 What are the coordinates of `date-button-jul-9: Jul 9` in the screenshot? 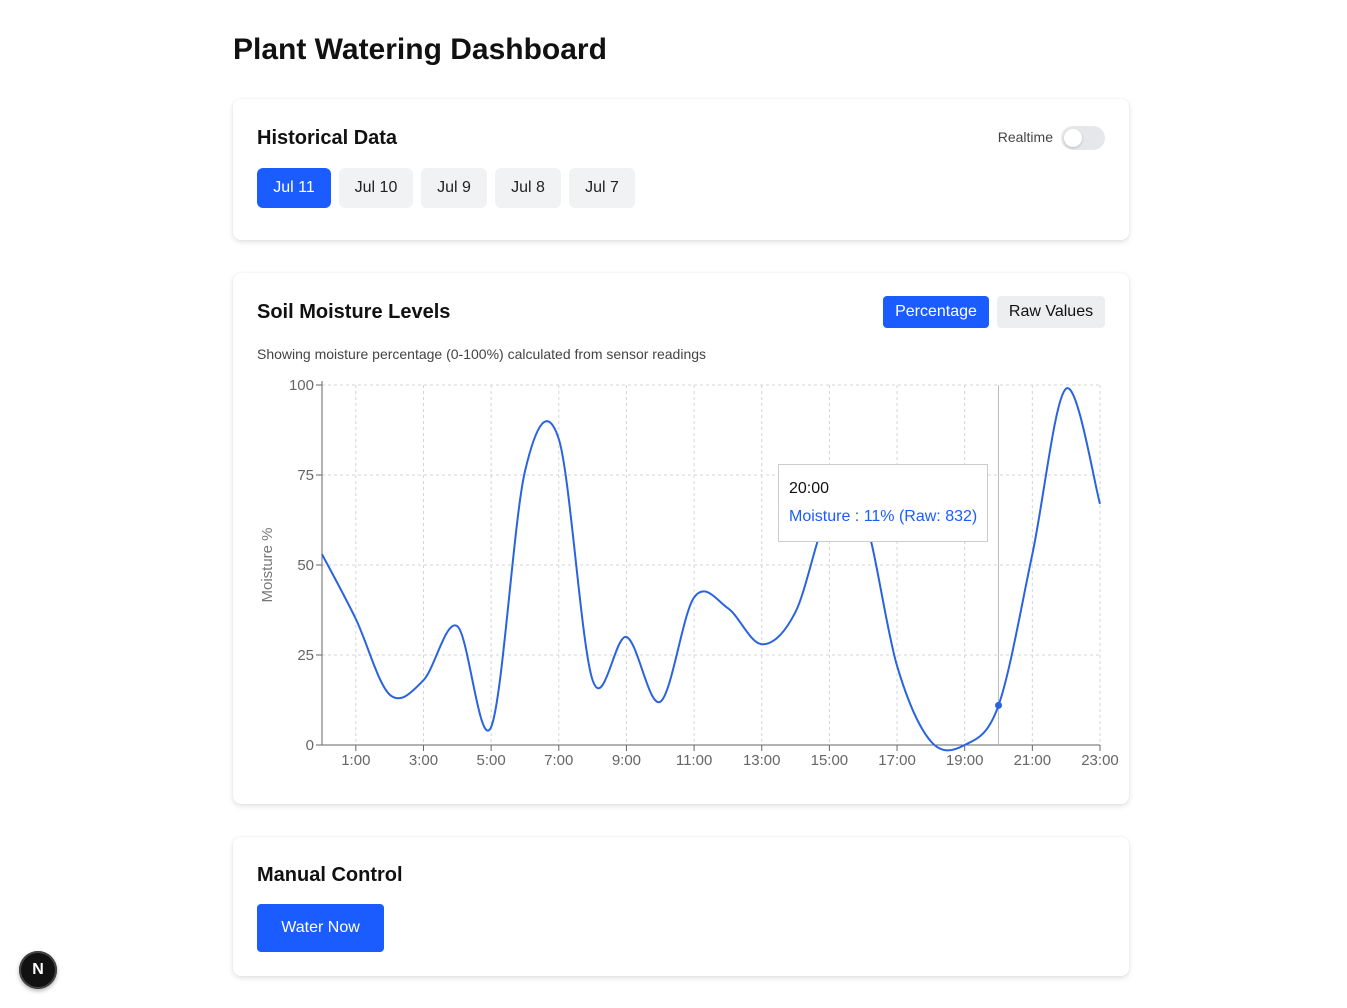 It's located at (454, 188).